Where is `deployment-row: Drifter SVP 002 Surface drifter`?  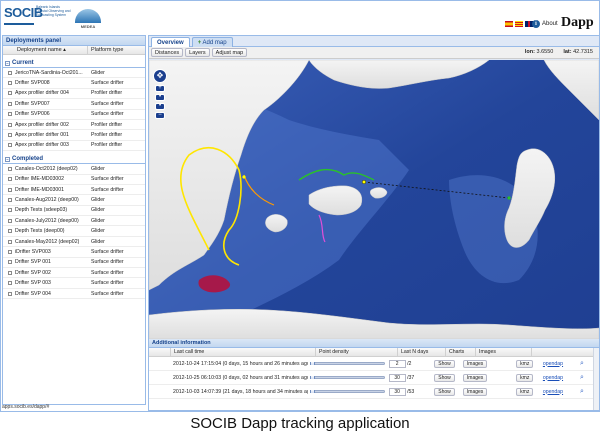
deployment-row: Drifter SVP 002 Surface drifter is located at coordinates (74, 273).